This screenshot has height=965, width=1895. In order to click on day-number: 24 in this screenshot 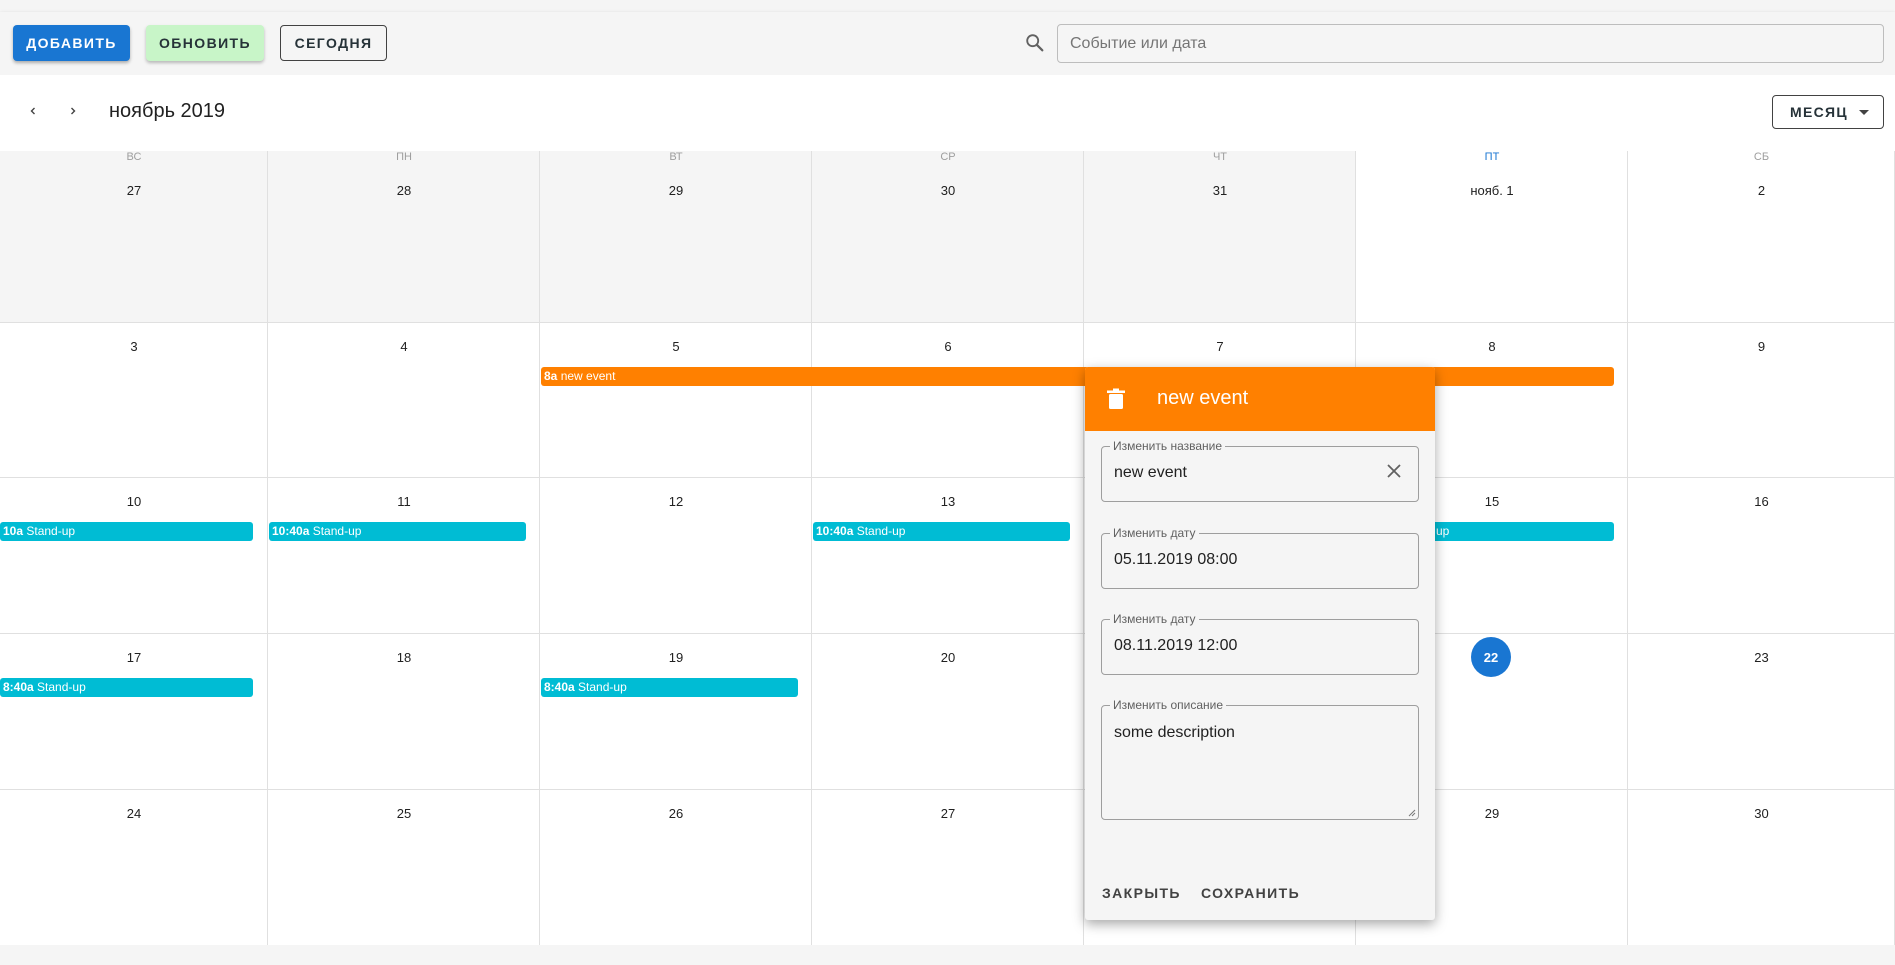, I will do `click(134, 813)`.